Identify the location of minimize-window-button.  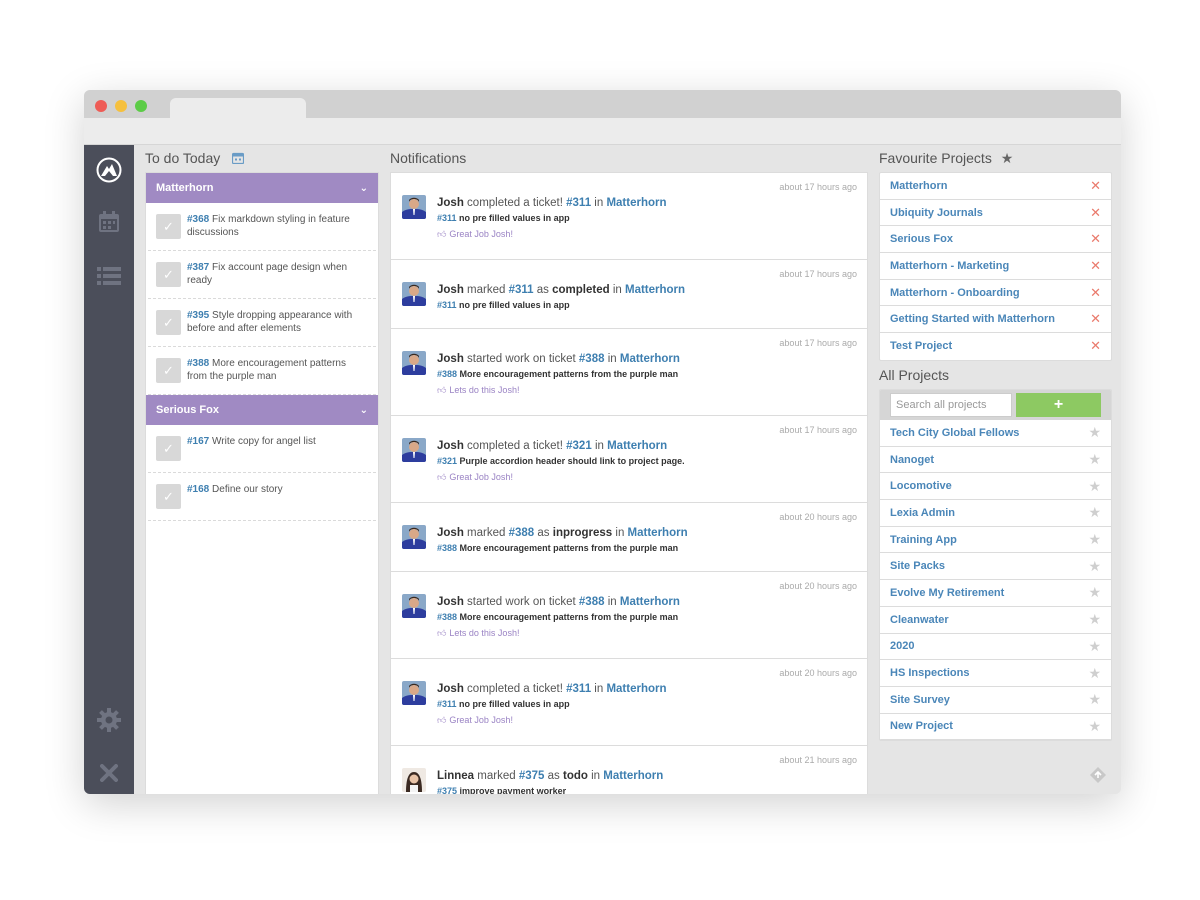
(121, 106).